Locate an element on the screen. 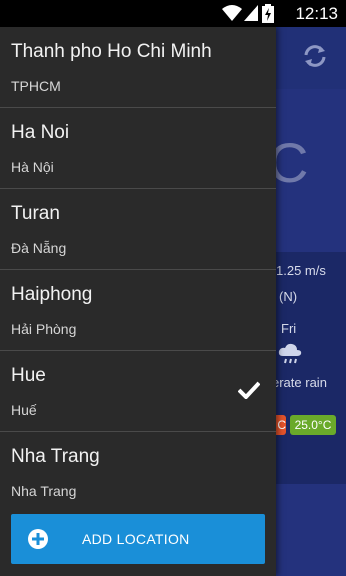 This screenshot has height=576, width=346. location-name: Hue is located at coordinates (28, 375).